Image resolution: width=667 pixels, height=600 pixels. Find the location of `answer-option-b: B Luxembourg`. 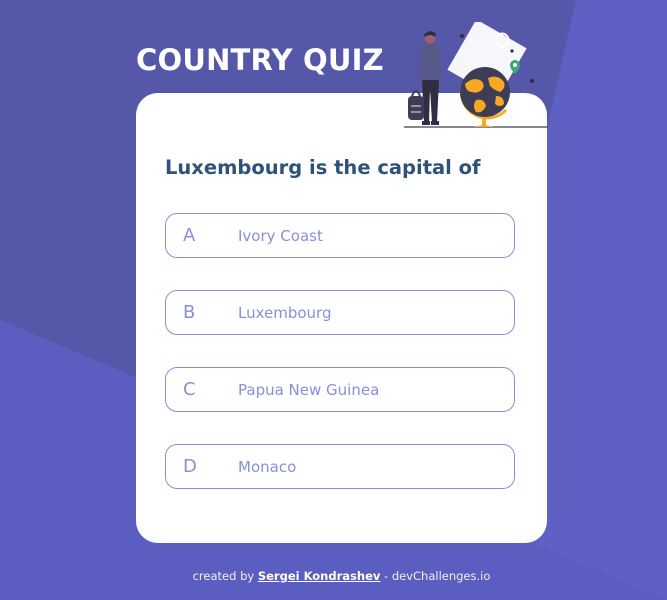

answer-option-b: B Luxembourg is located at coordinates (340, 312).